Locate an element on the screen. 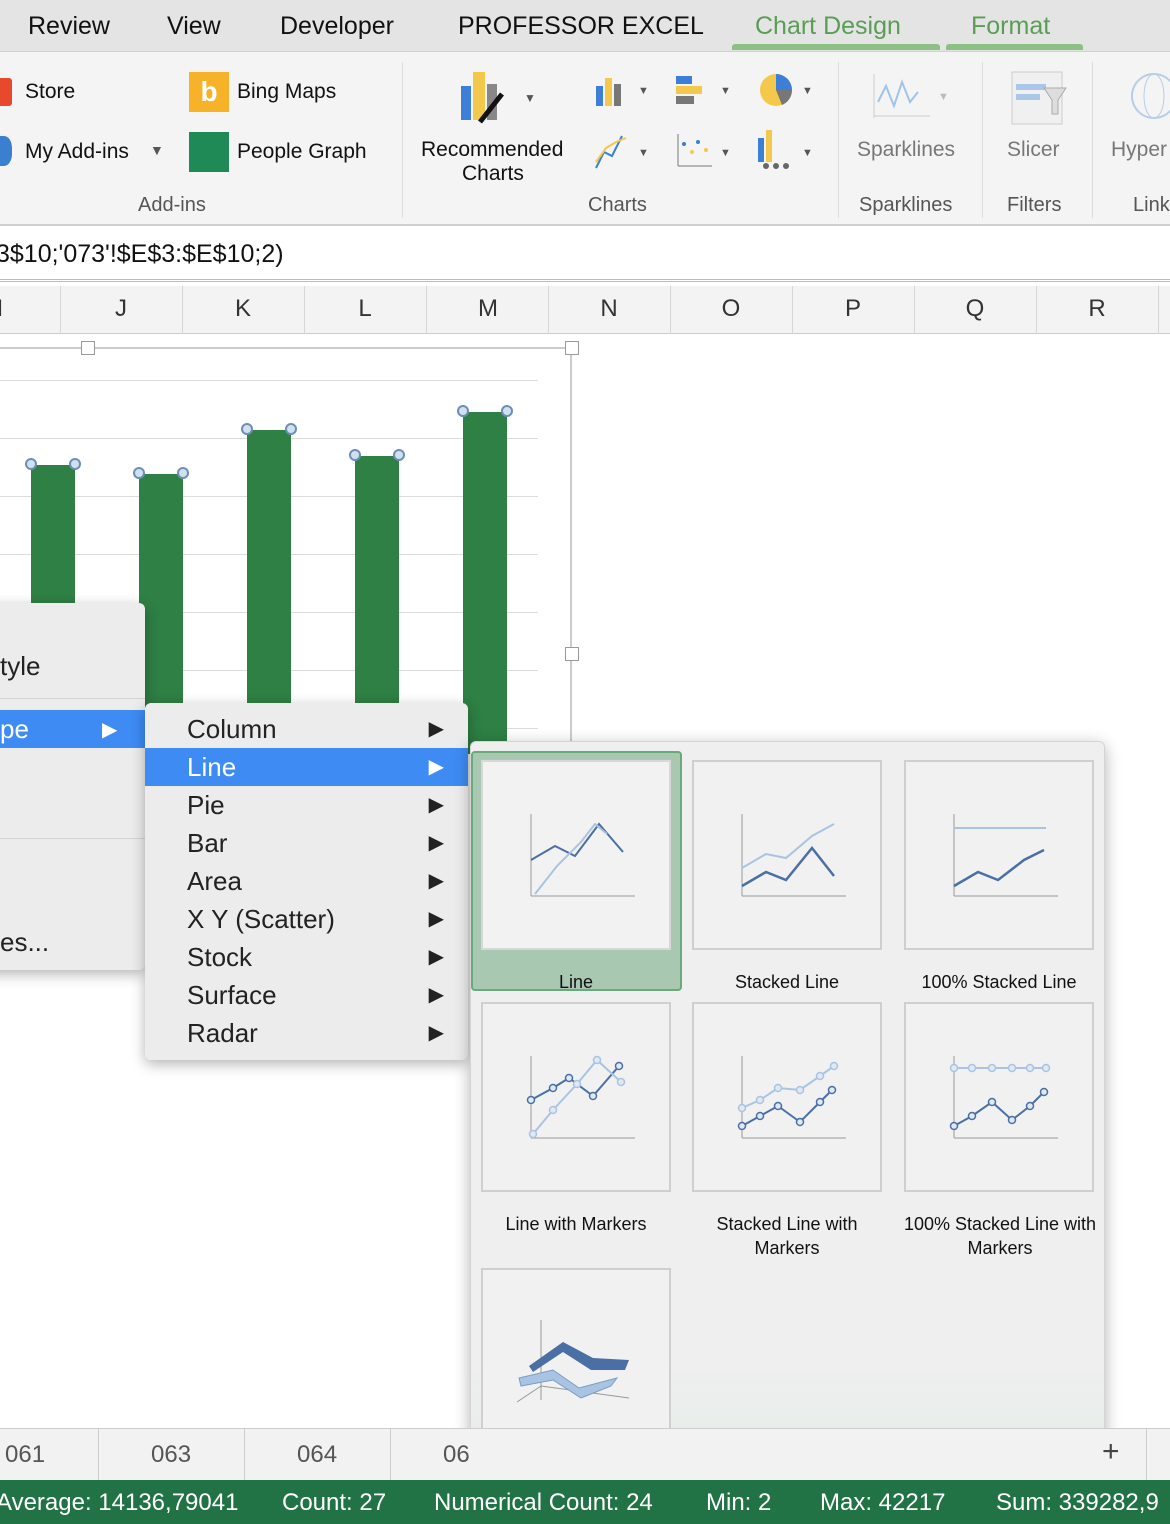 The width and height of the screenshot is (1170, 1524). tab-format: Format is located at coordinates (1010, 26).